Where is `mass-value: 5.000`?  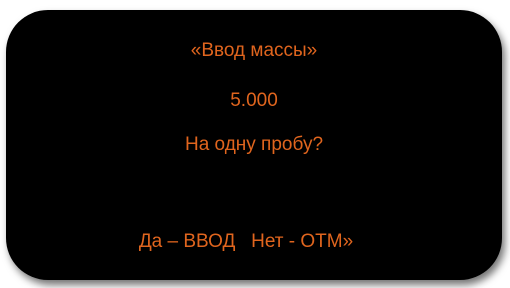
mass-value: 5.000 is located at coordinates (254, 100).